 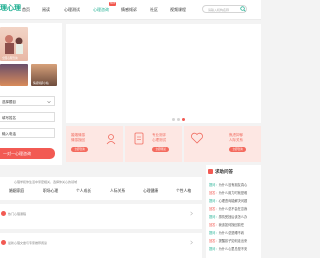 What do you see at coordinates (112, 4) in the screenshot?
I see `hot-badge: HOT` at bounding box center [112, 4].